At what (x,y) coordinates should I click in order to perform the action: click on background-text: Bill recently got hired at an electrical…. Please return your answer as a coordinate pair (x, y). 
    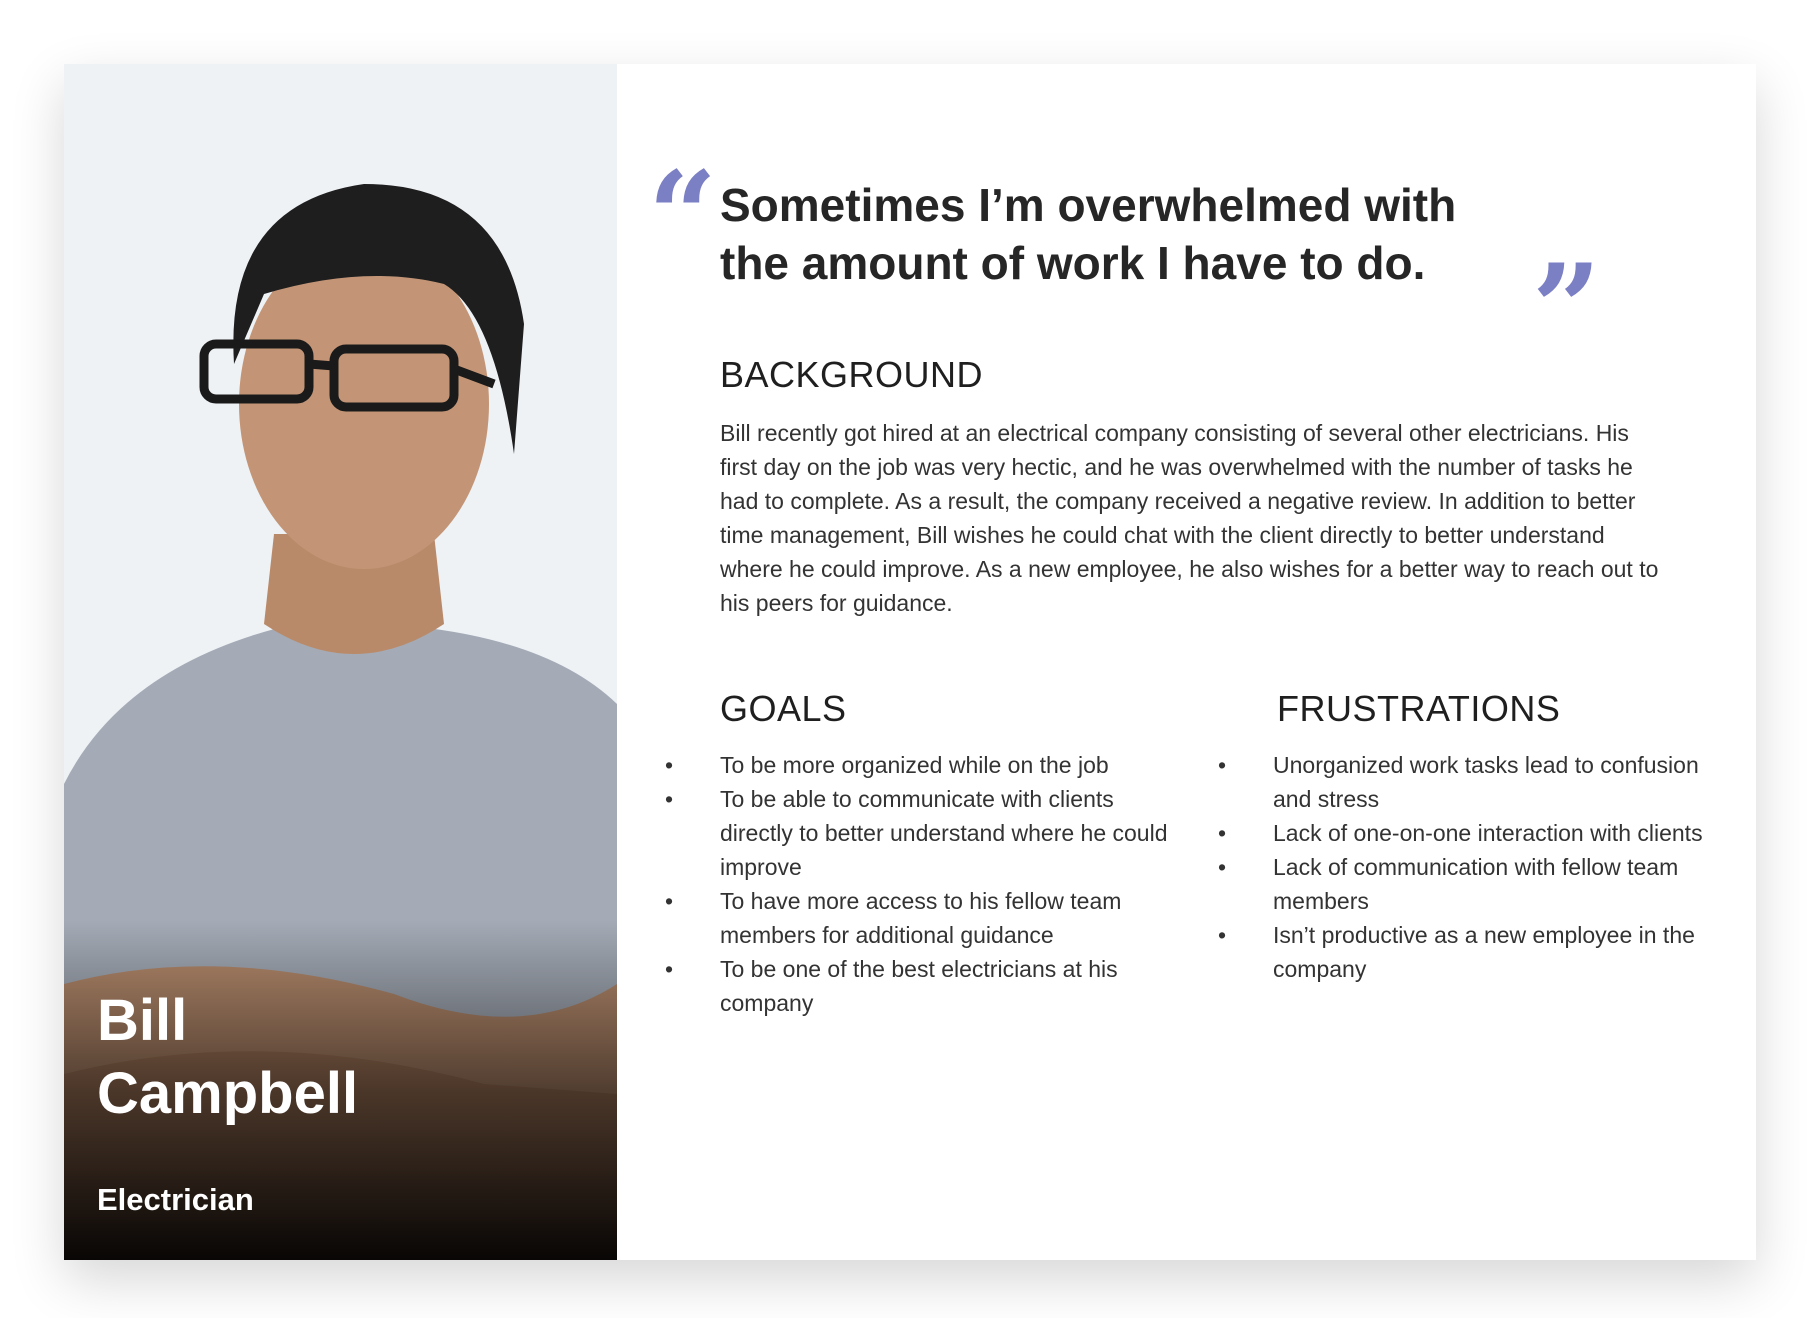
    Looking at the image, I should click on (1189, 518).